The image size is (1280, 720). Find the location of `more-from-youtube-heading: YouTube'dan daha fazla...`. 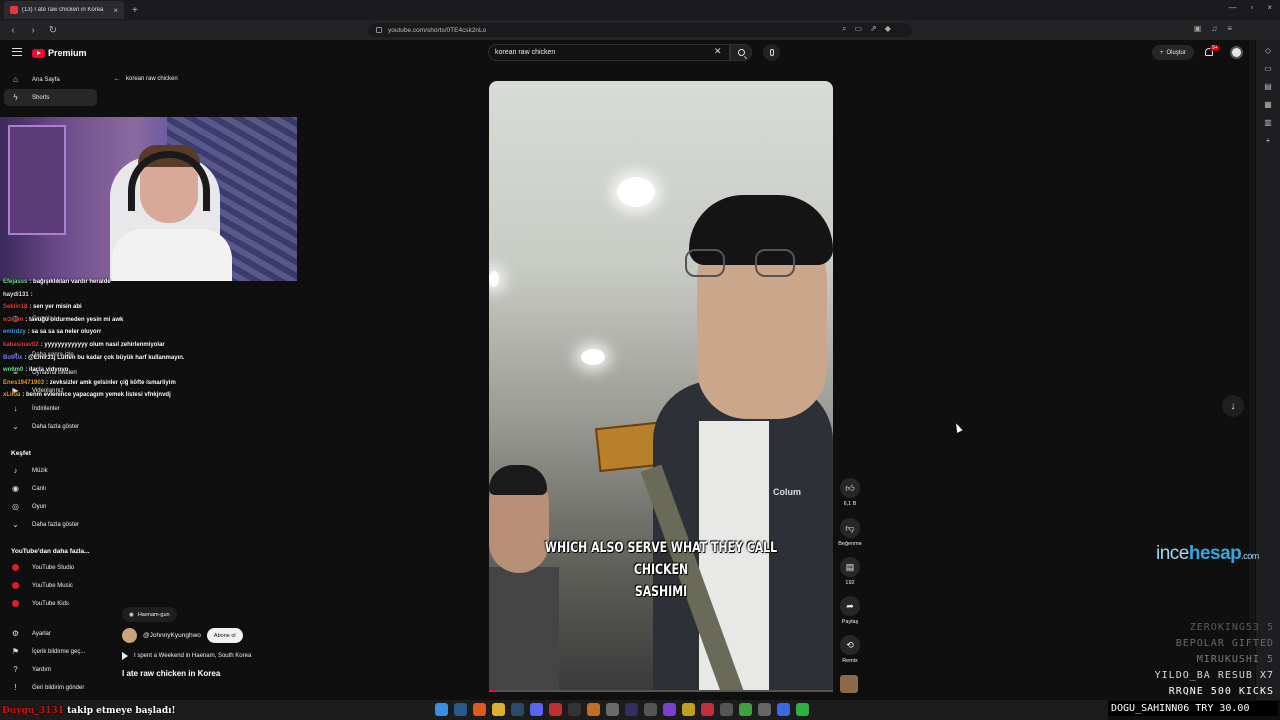

more-from-youtube-heading: YouTube'dan daha fazla... is located at coordinates (50, 551).